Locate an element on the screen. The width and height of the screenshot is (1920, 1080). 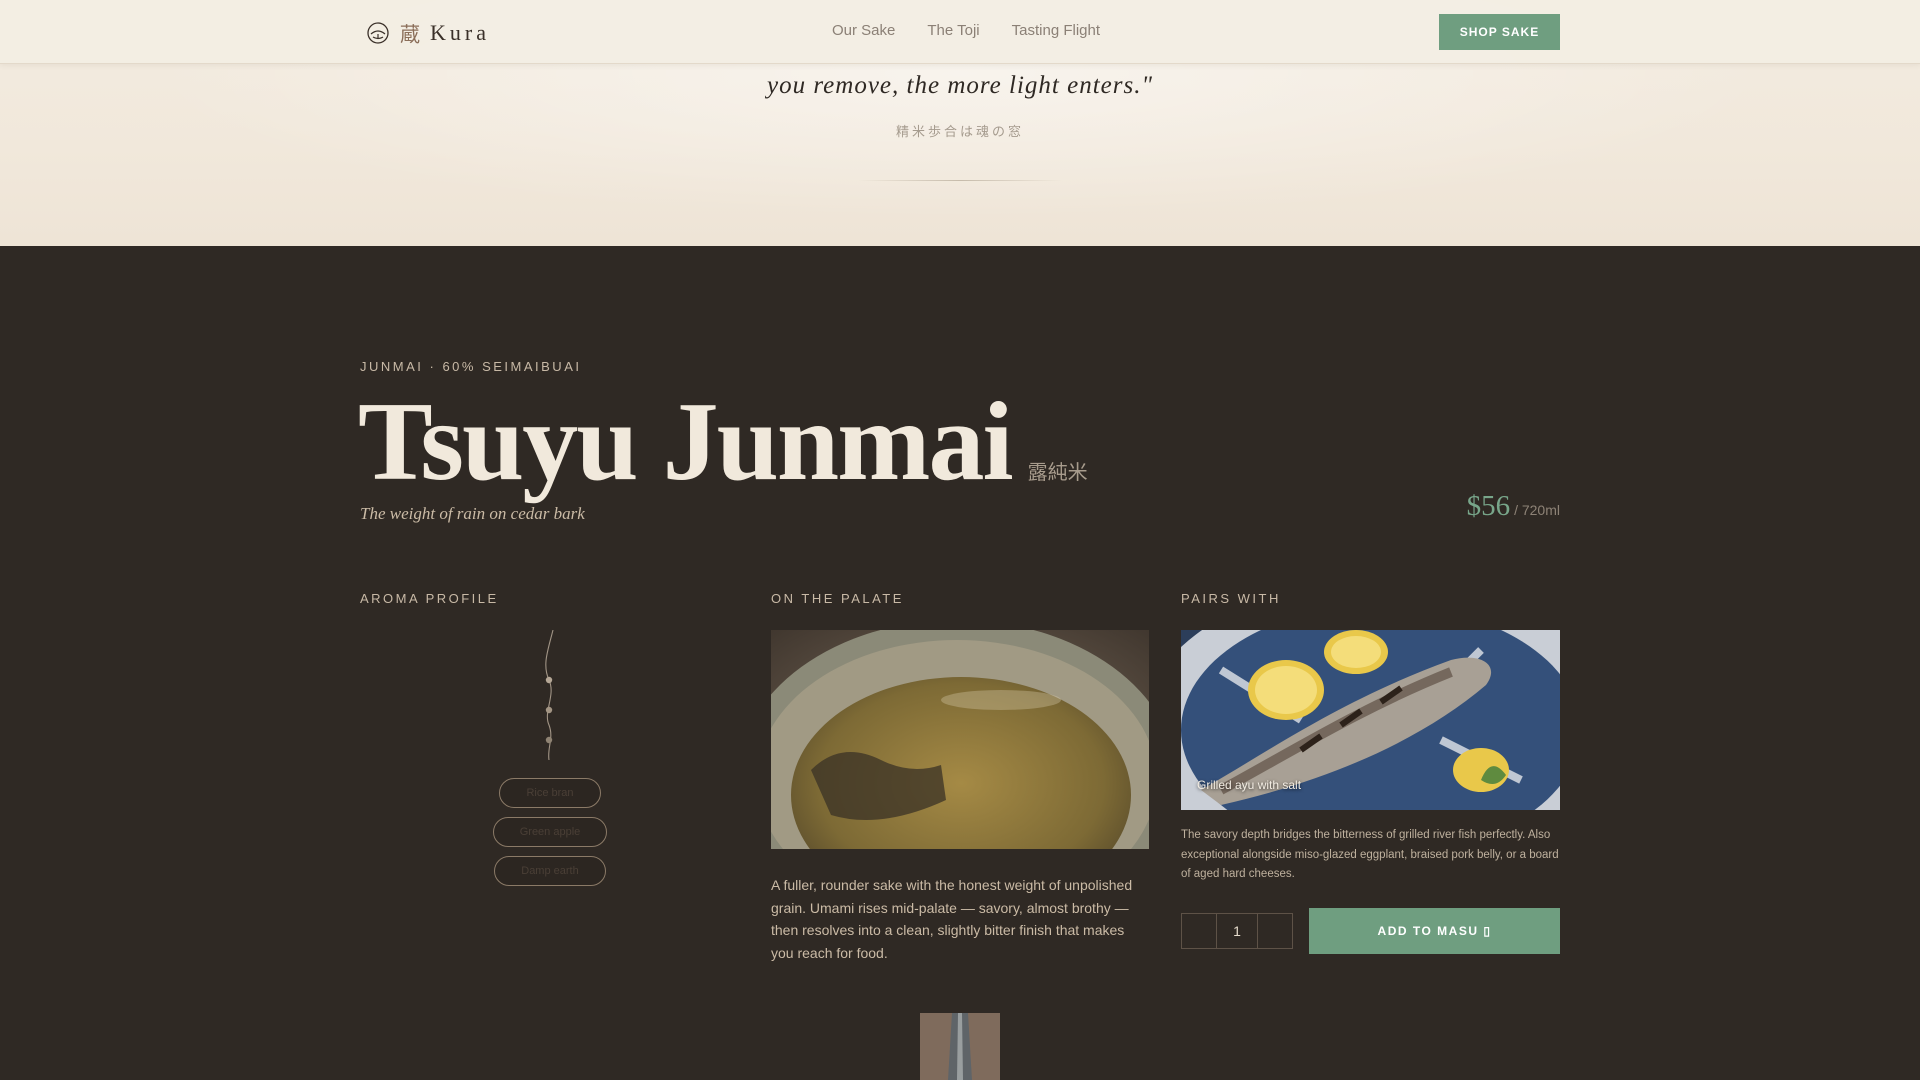
aroma-tags: Rice bran Green apple Damp earth is located at coordinates (550, 832).